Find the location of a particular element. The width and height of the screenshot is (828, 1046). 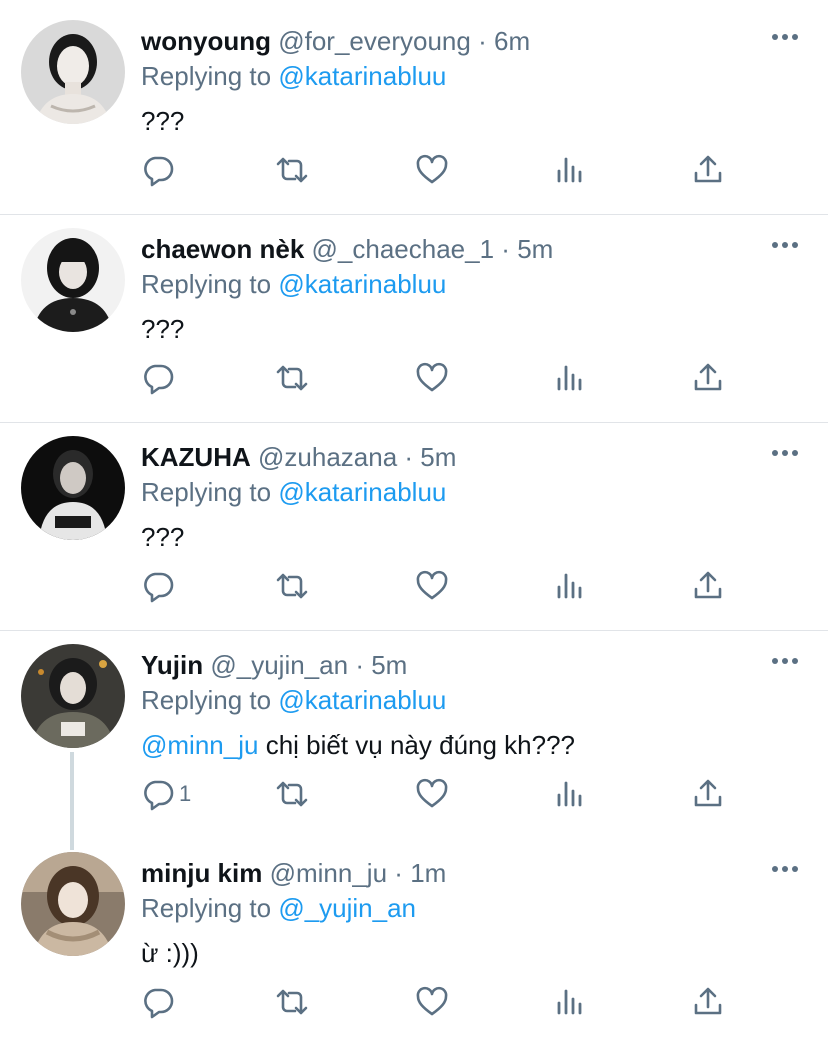

action-bar: 1 is located at coordinates (441, 794).